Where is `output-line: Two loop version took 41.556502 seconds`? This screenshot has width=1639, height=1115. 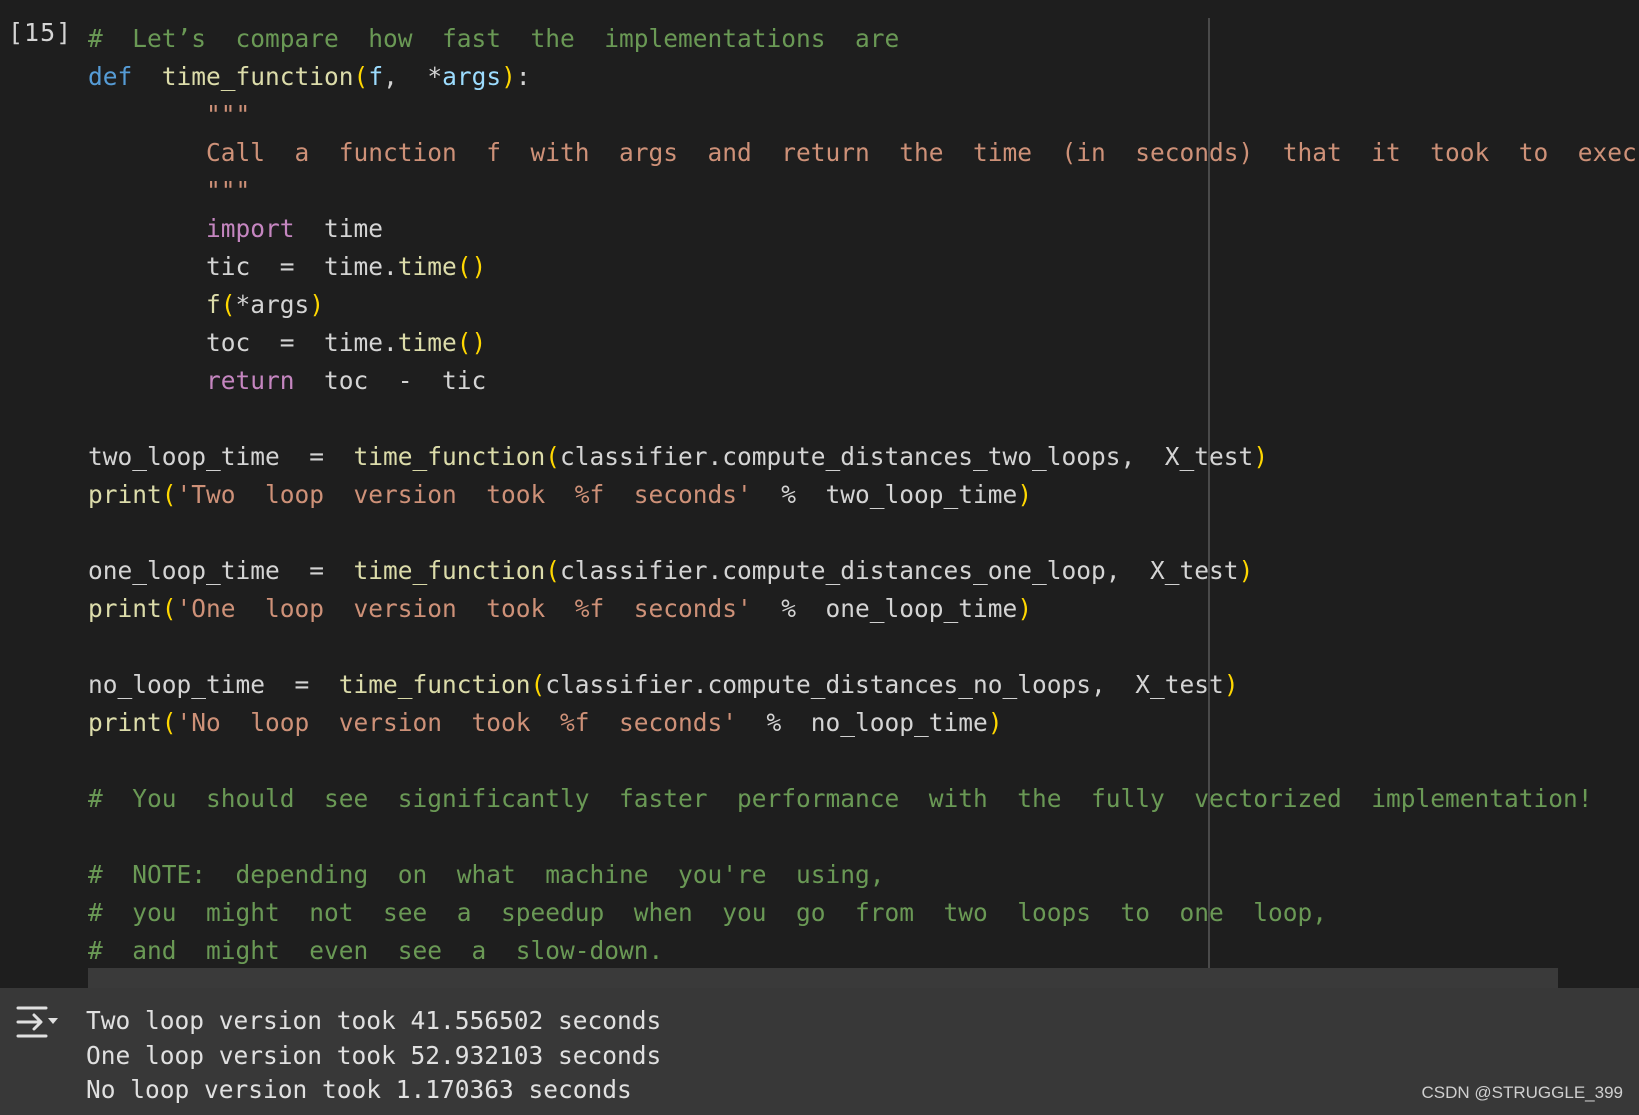
output-line: Two loop version took 41.556502 seconds is located at coordinates (374, 1020).